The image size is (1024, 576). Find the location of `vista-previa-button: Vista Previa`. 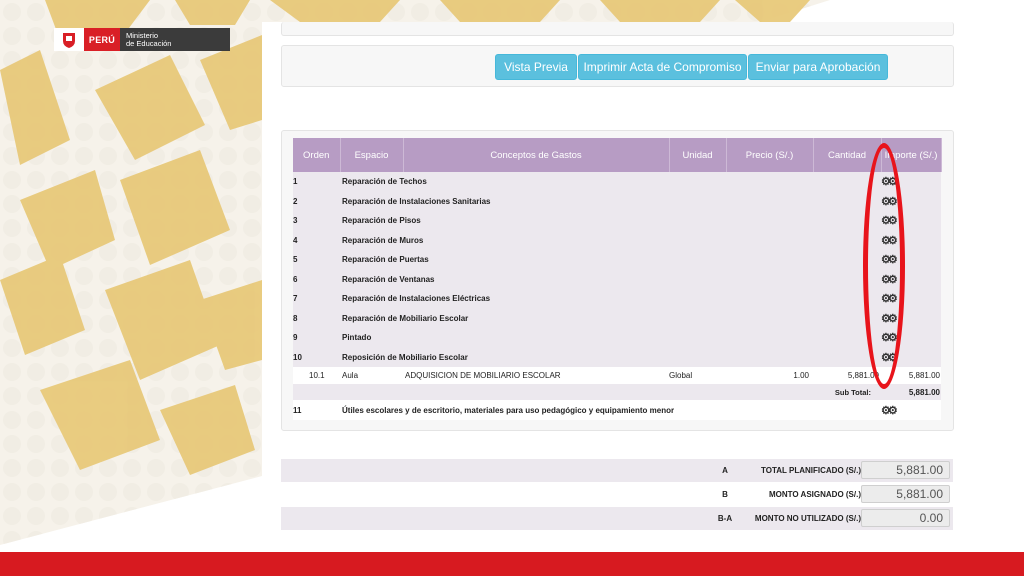

vista-previa-button: Vista Previa is located at coordinates (536, 67).